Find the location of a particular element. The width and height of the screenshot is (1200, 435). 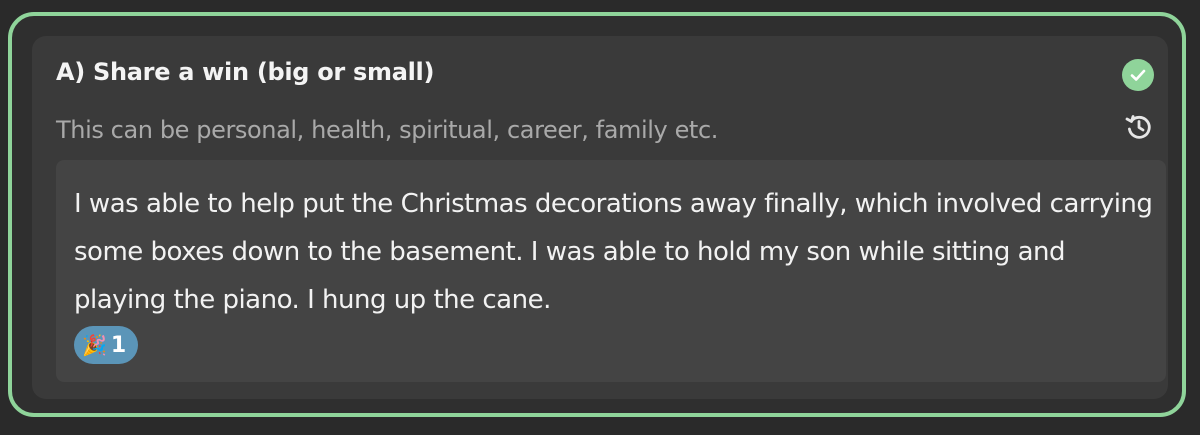

reaction-count: 1 is located at coordinates (118, 345).